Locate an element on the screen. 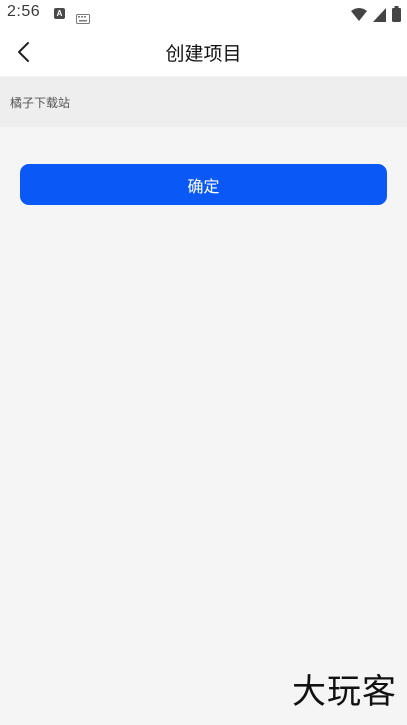 The image size is (407, 725). confirm-button: 确定 is located at coordinates (203, 184).